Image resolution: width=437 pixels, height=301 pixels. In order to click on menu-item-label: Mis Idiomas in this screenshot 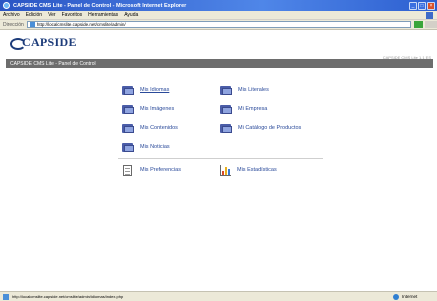, I will do `click(154, 90)`.